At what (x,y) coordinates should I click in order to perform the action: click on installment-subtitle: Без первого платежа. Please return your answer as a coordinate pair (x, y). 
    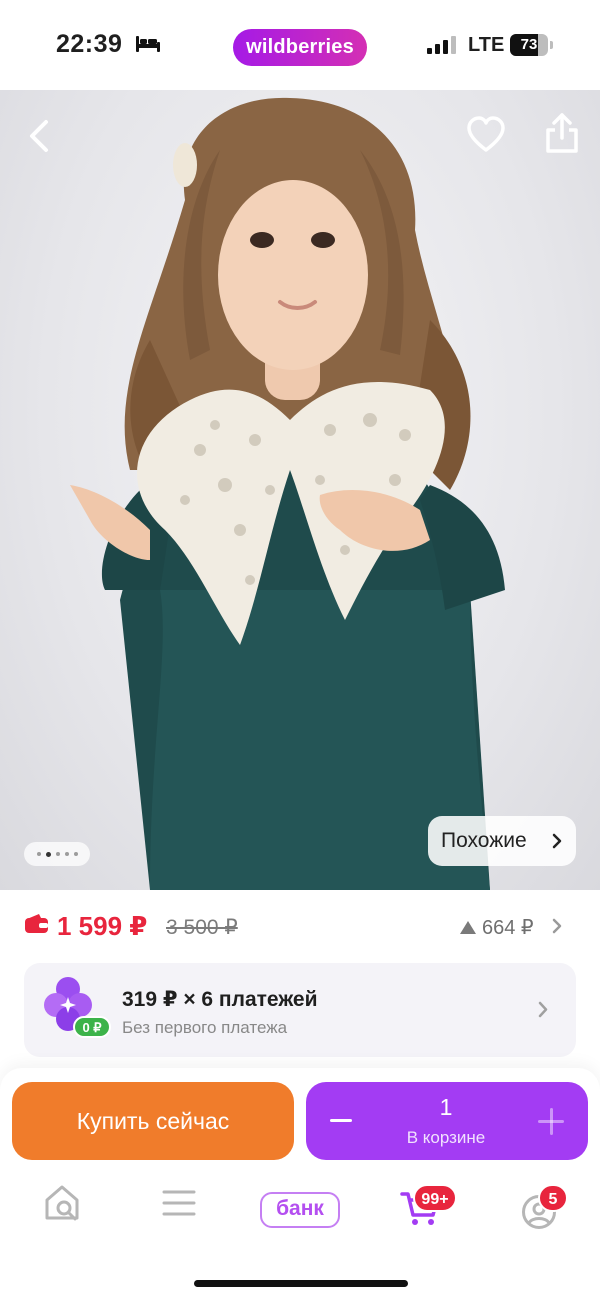
    Looking at the image, I should click on (205, 1027).